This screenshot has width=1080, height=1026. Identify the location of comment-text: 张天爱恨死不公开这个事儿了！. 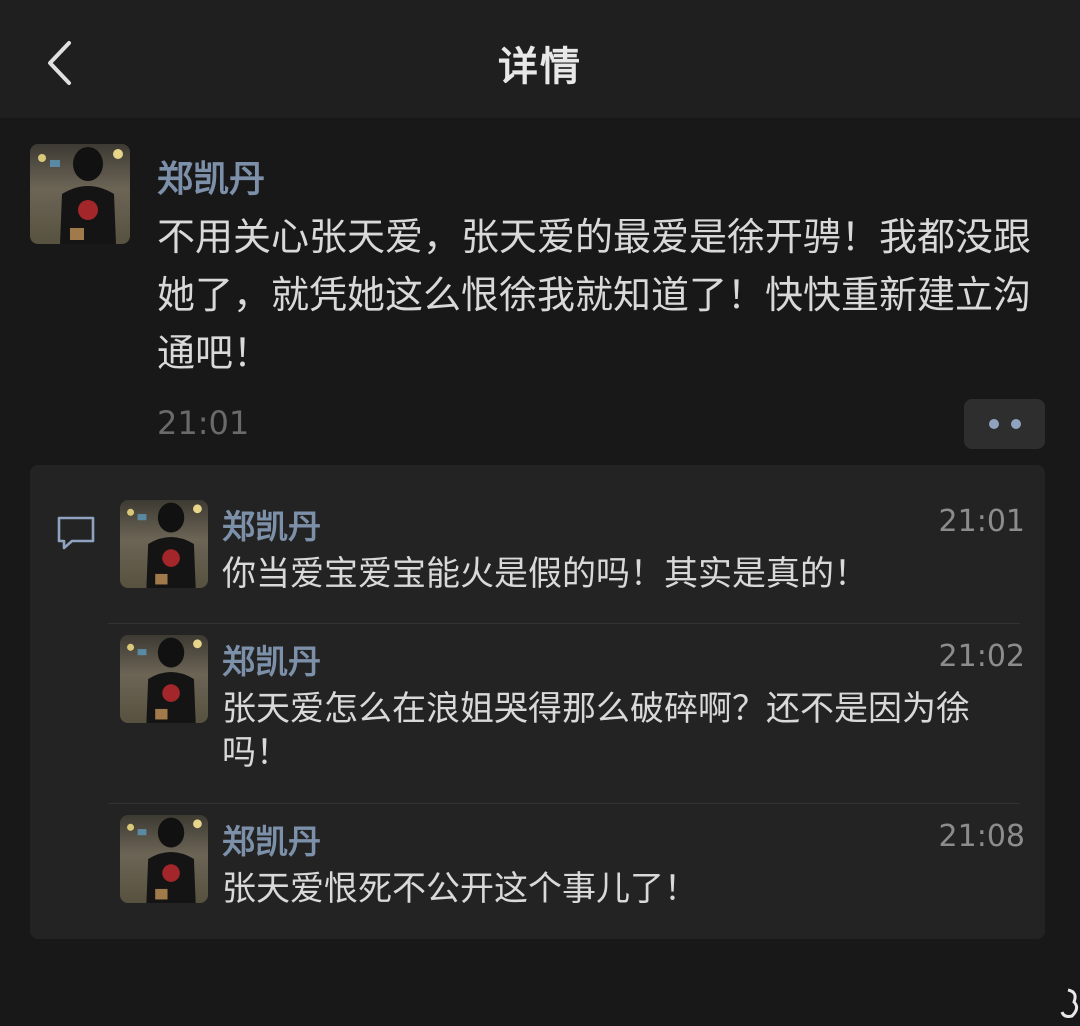
(460, 889).